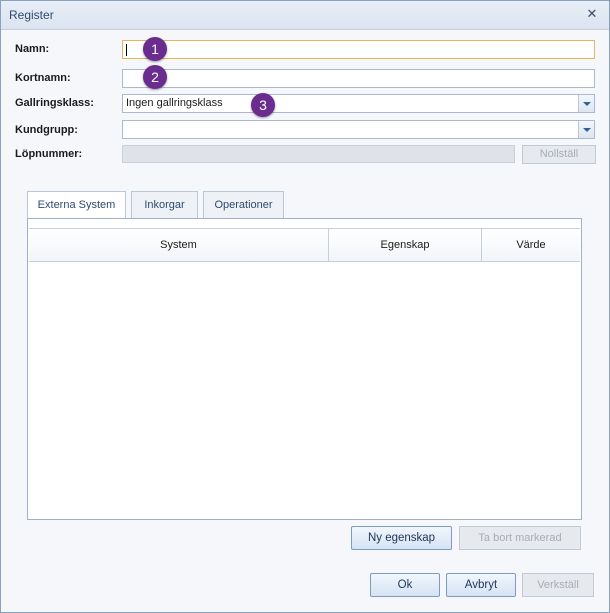 This screenshot has width=610, height=613. Describe the element at coordinates (318, 154) in the screenshot. I see `lopnummer-field` at that location.